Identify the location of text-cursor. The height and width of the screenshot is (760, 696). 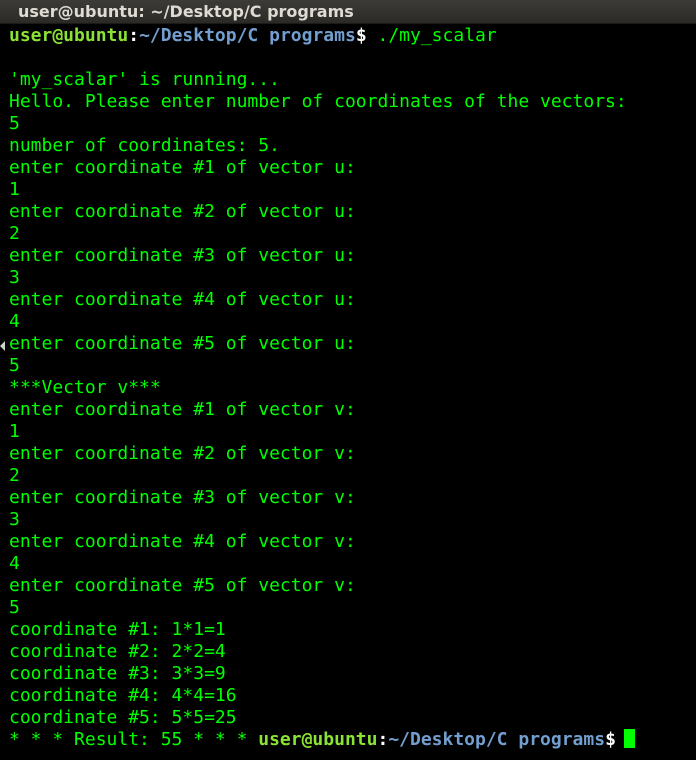
(629, 738).